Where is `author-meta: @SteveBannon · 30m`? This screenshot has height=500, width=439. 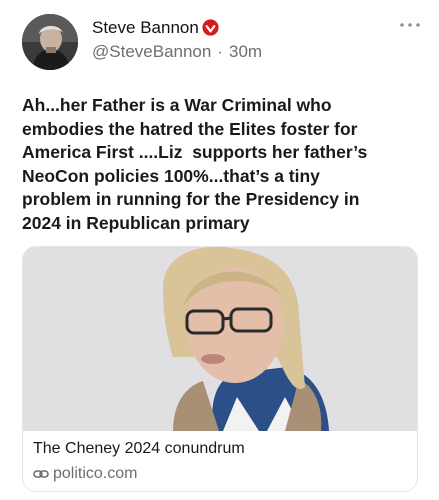 author-meta: @SteveBannon · 30m is located at coordinates (177, 52).